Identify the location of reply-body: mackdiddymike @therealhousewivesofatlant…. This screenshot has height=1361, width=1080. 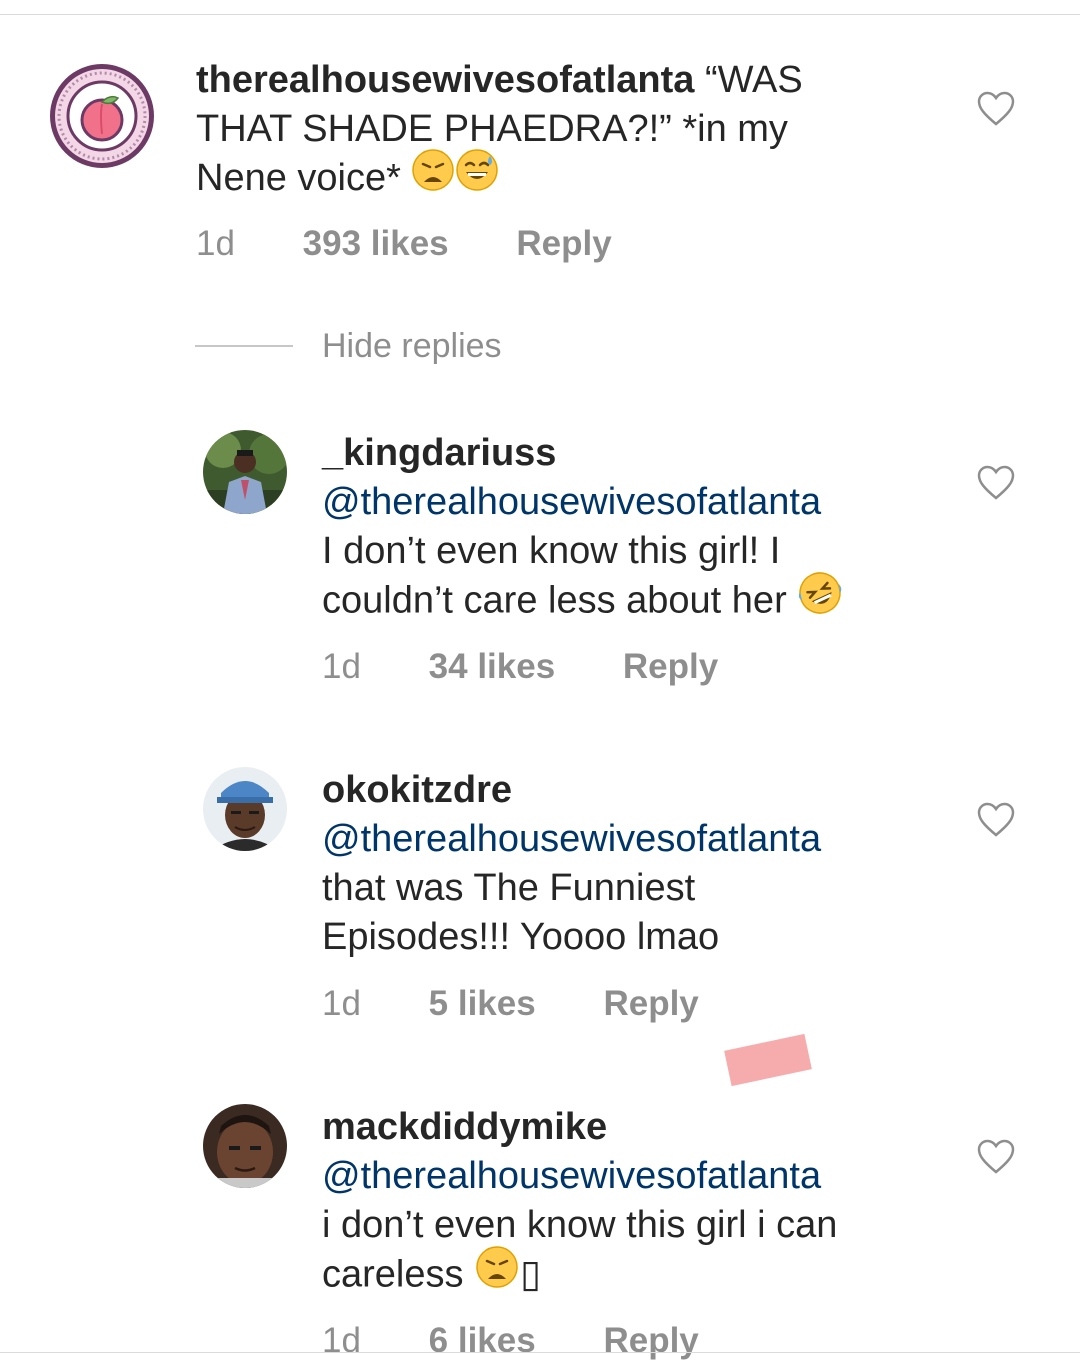
(642, 1203).